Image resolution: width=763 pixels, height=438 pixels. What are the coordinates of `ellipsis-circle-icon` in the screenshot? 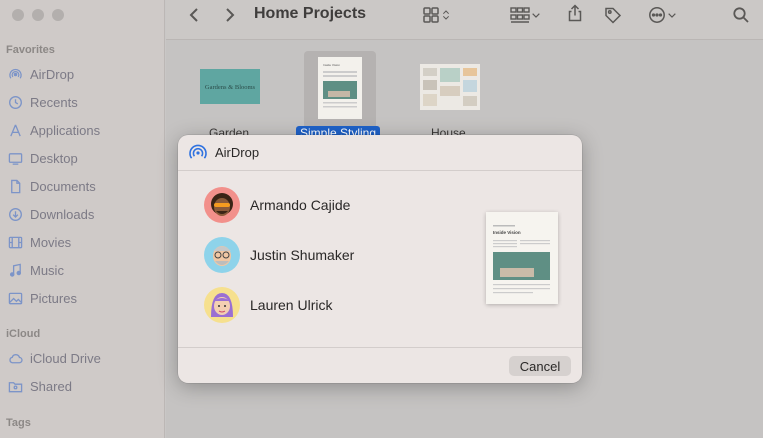 It's located at (657, 15).